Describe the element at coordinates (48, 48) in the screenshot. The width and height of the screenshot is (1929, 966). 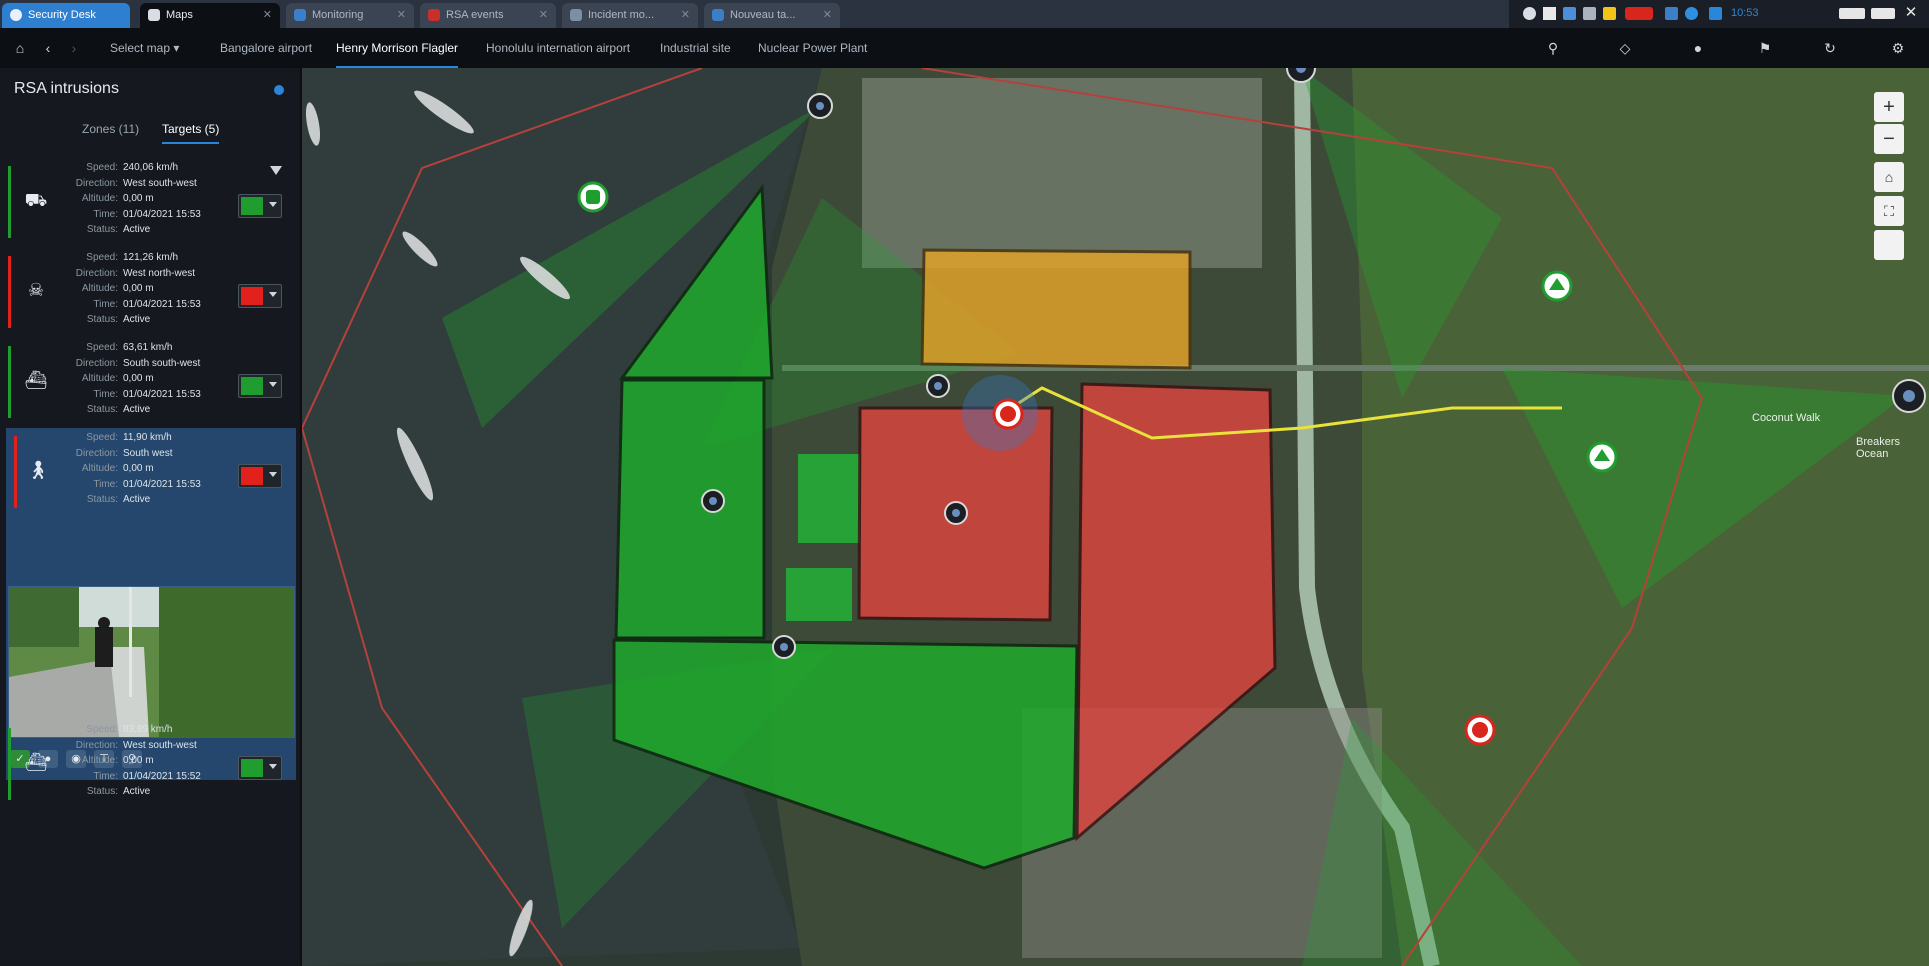
I see `back-icon: ‹` at that location.